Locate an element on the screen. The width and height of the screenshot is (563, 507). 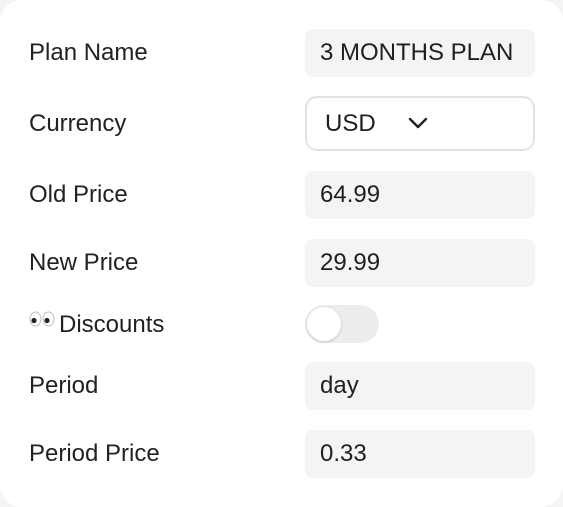
old-price-label: Old Price is located at coordinates (78, 194).